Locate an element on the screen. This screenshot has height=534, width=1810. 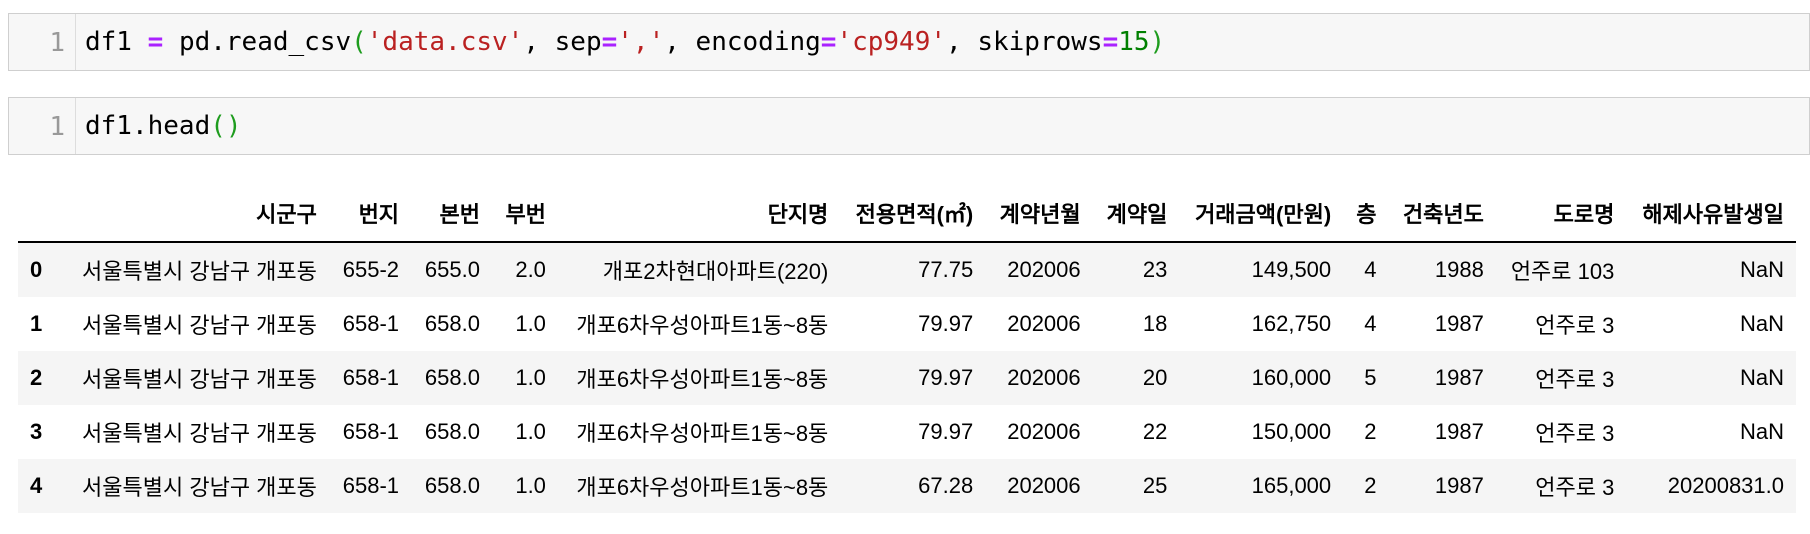
column-header: 층 is located at coordinates (1366, 214).